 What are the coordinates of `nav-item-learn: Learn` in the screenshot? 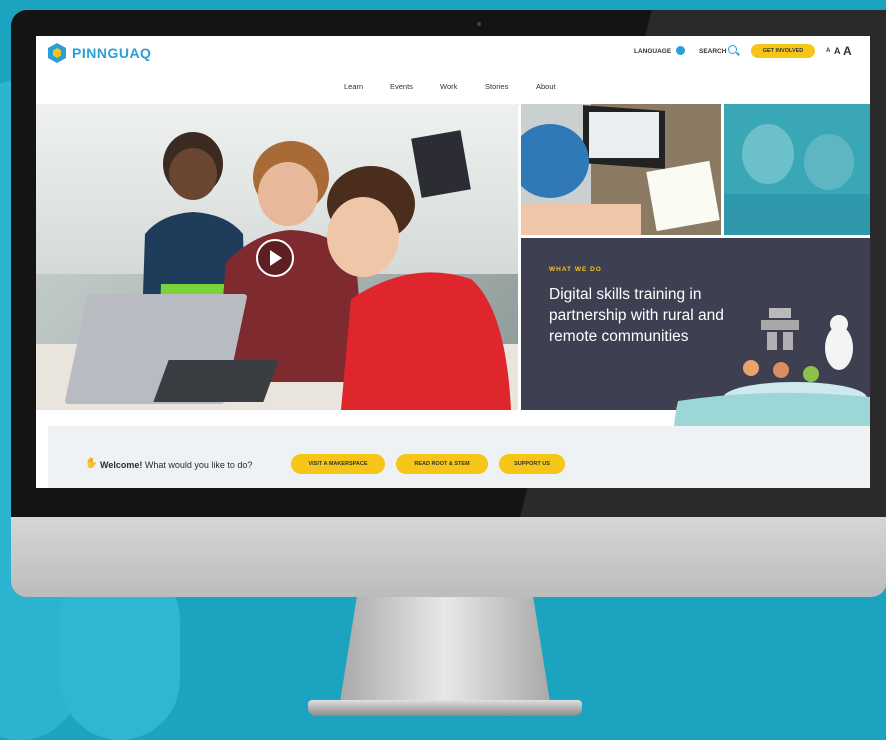 It's located at (353, 86).